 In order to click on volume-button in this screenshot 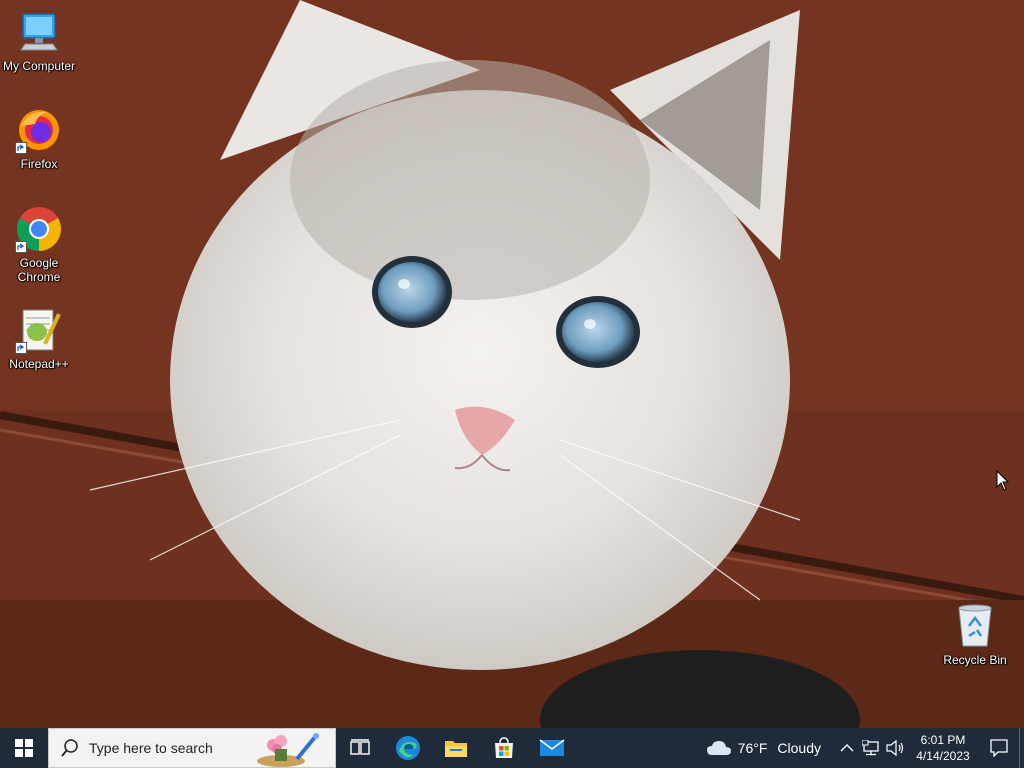, I will do `click(895, 748)`.